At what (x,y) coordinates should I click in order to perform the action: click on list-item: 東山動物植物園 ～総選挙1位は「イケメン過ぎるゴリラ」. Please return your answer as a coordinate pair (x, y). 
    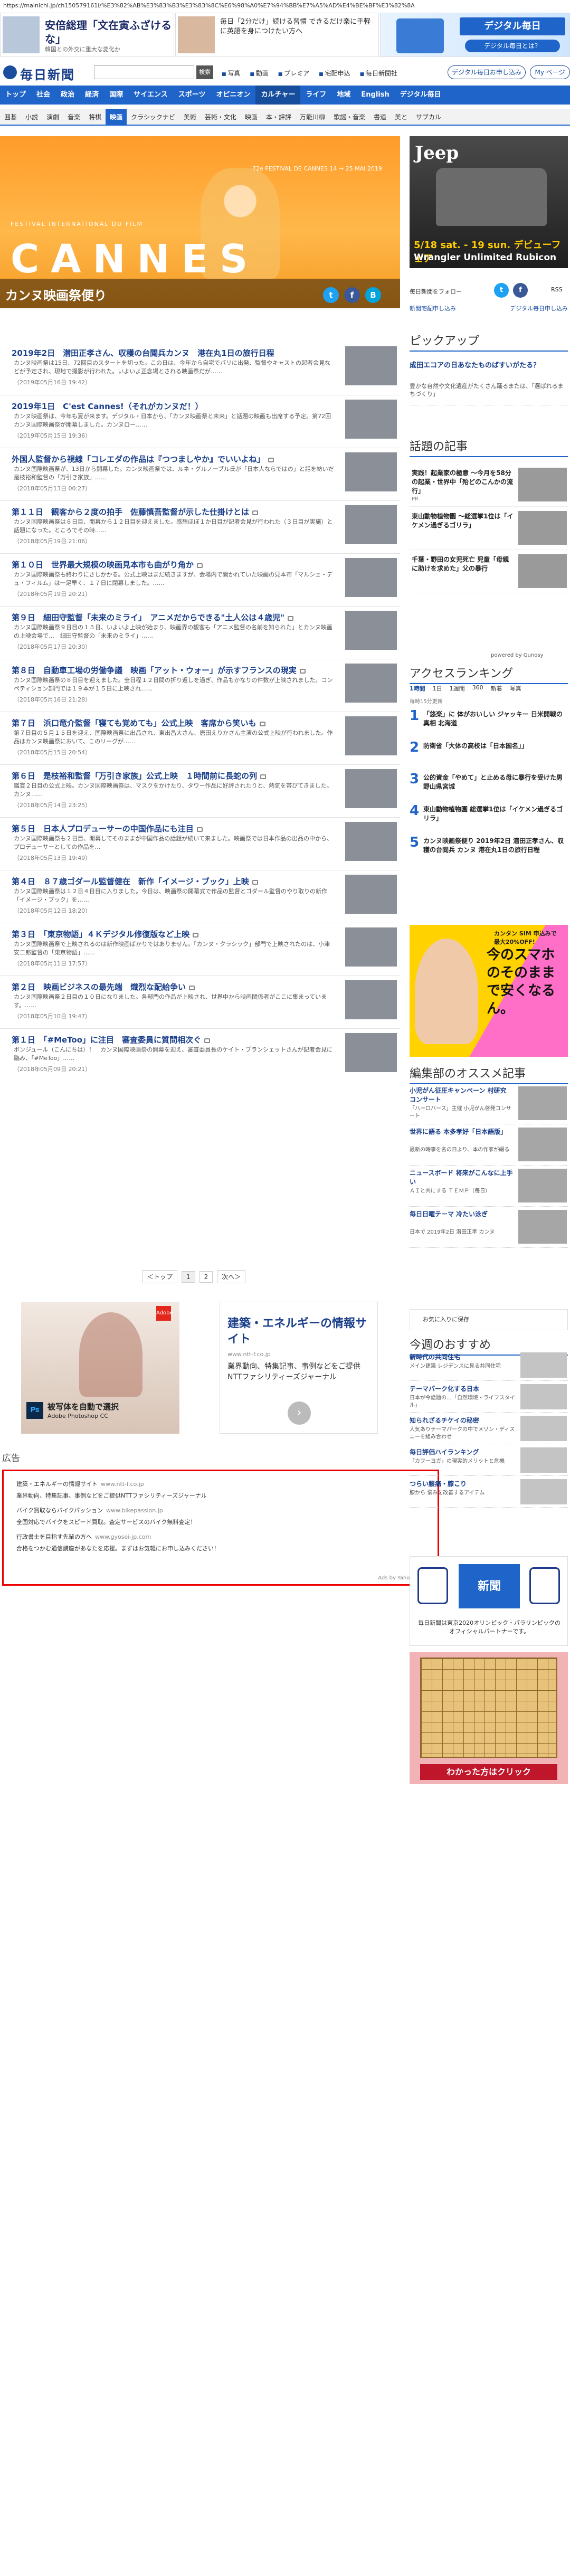
    Looking at the image, I should click on (489, 528).